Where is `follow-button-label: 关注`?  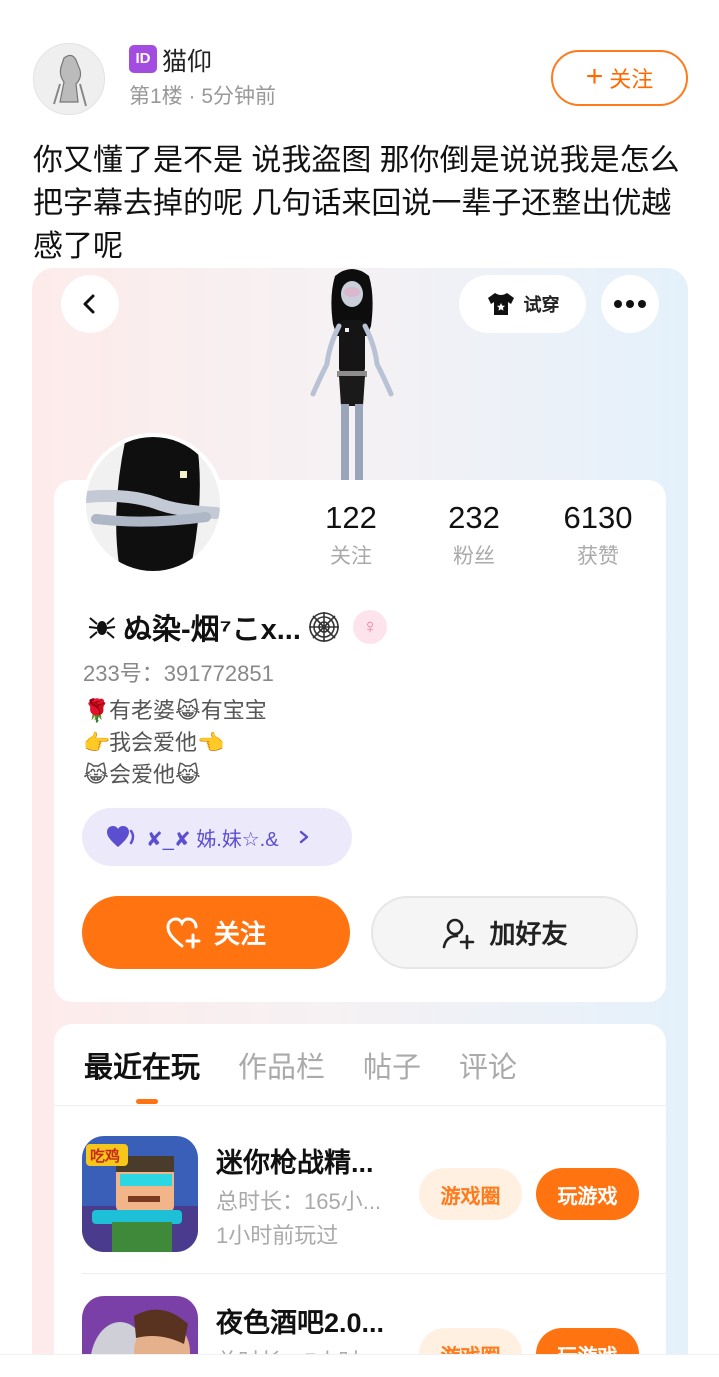 follow-button-label: 关注 is located at coordinates (631, 79).